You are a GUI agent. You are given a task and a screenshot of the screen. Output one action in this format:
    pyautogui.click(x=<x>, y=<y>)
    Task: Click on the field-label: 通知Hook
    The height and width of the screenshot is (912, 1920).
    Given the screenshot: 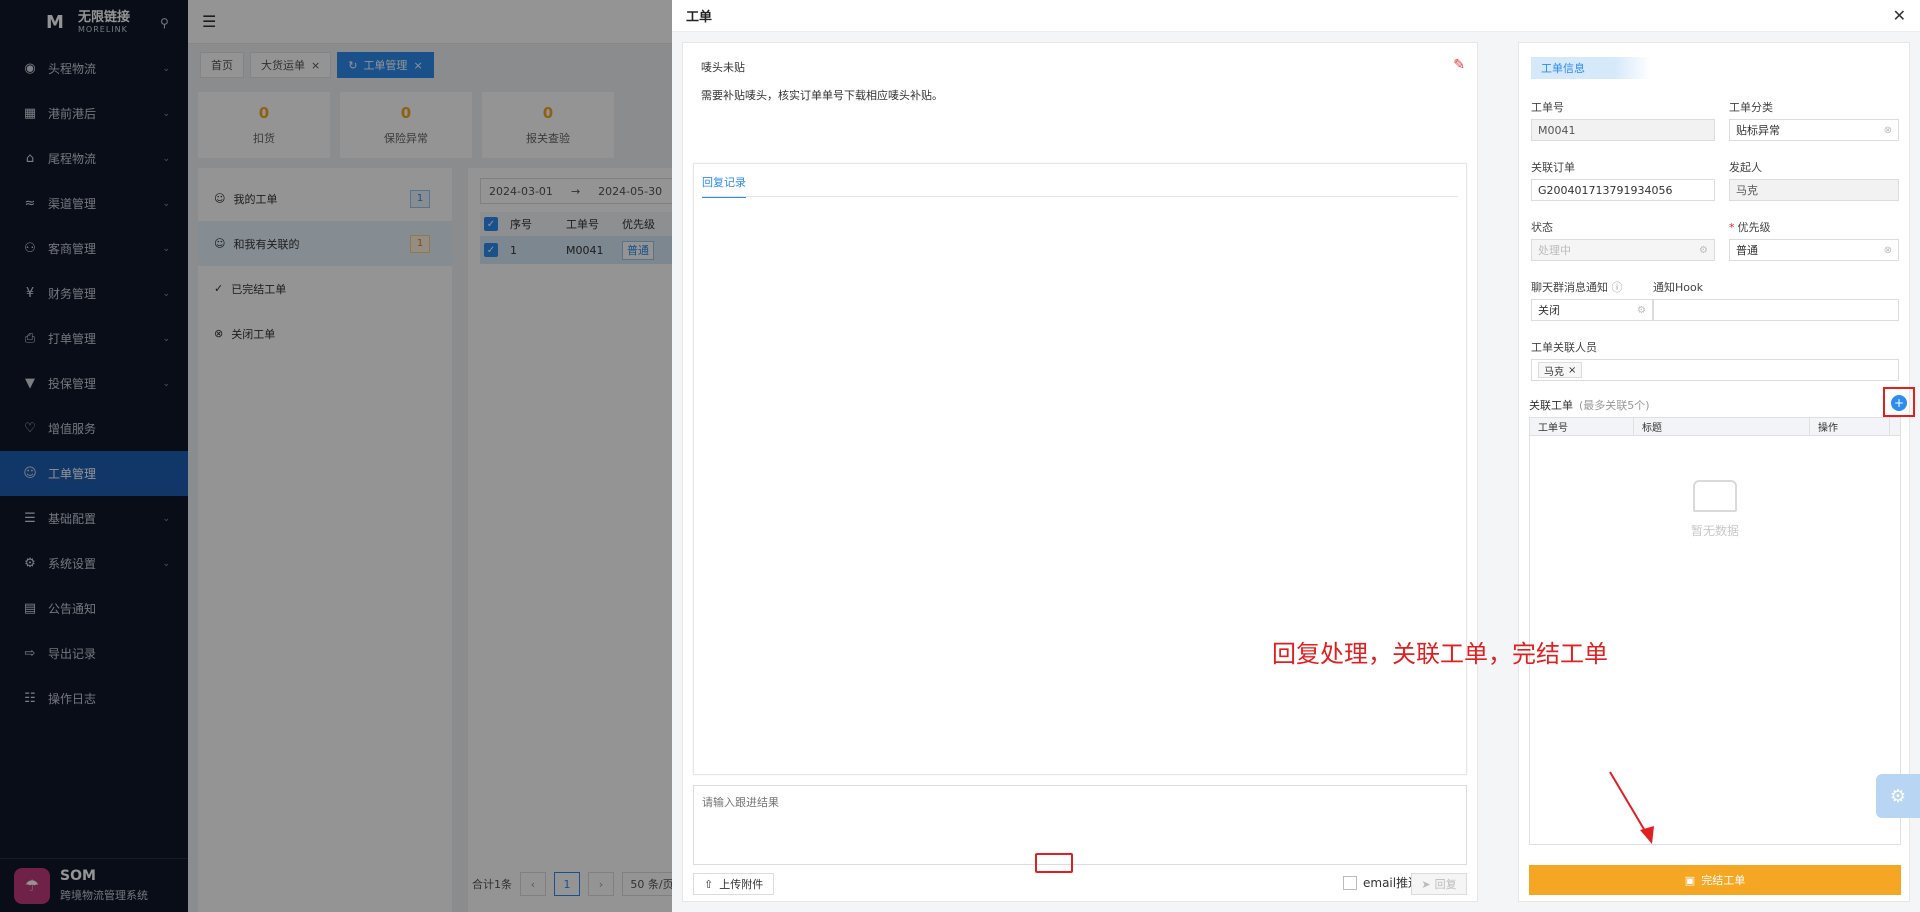 What is the action you would take?
    pyautogui.click(x=1678, y=287)
    